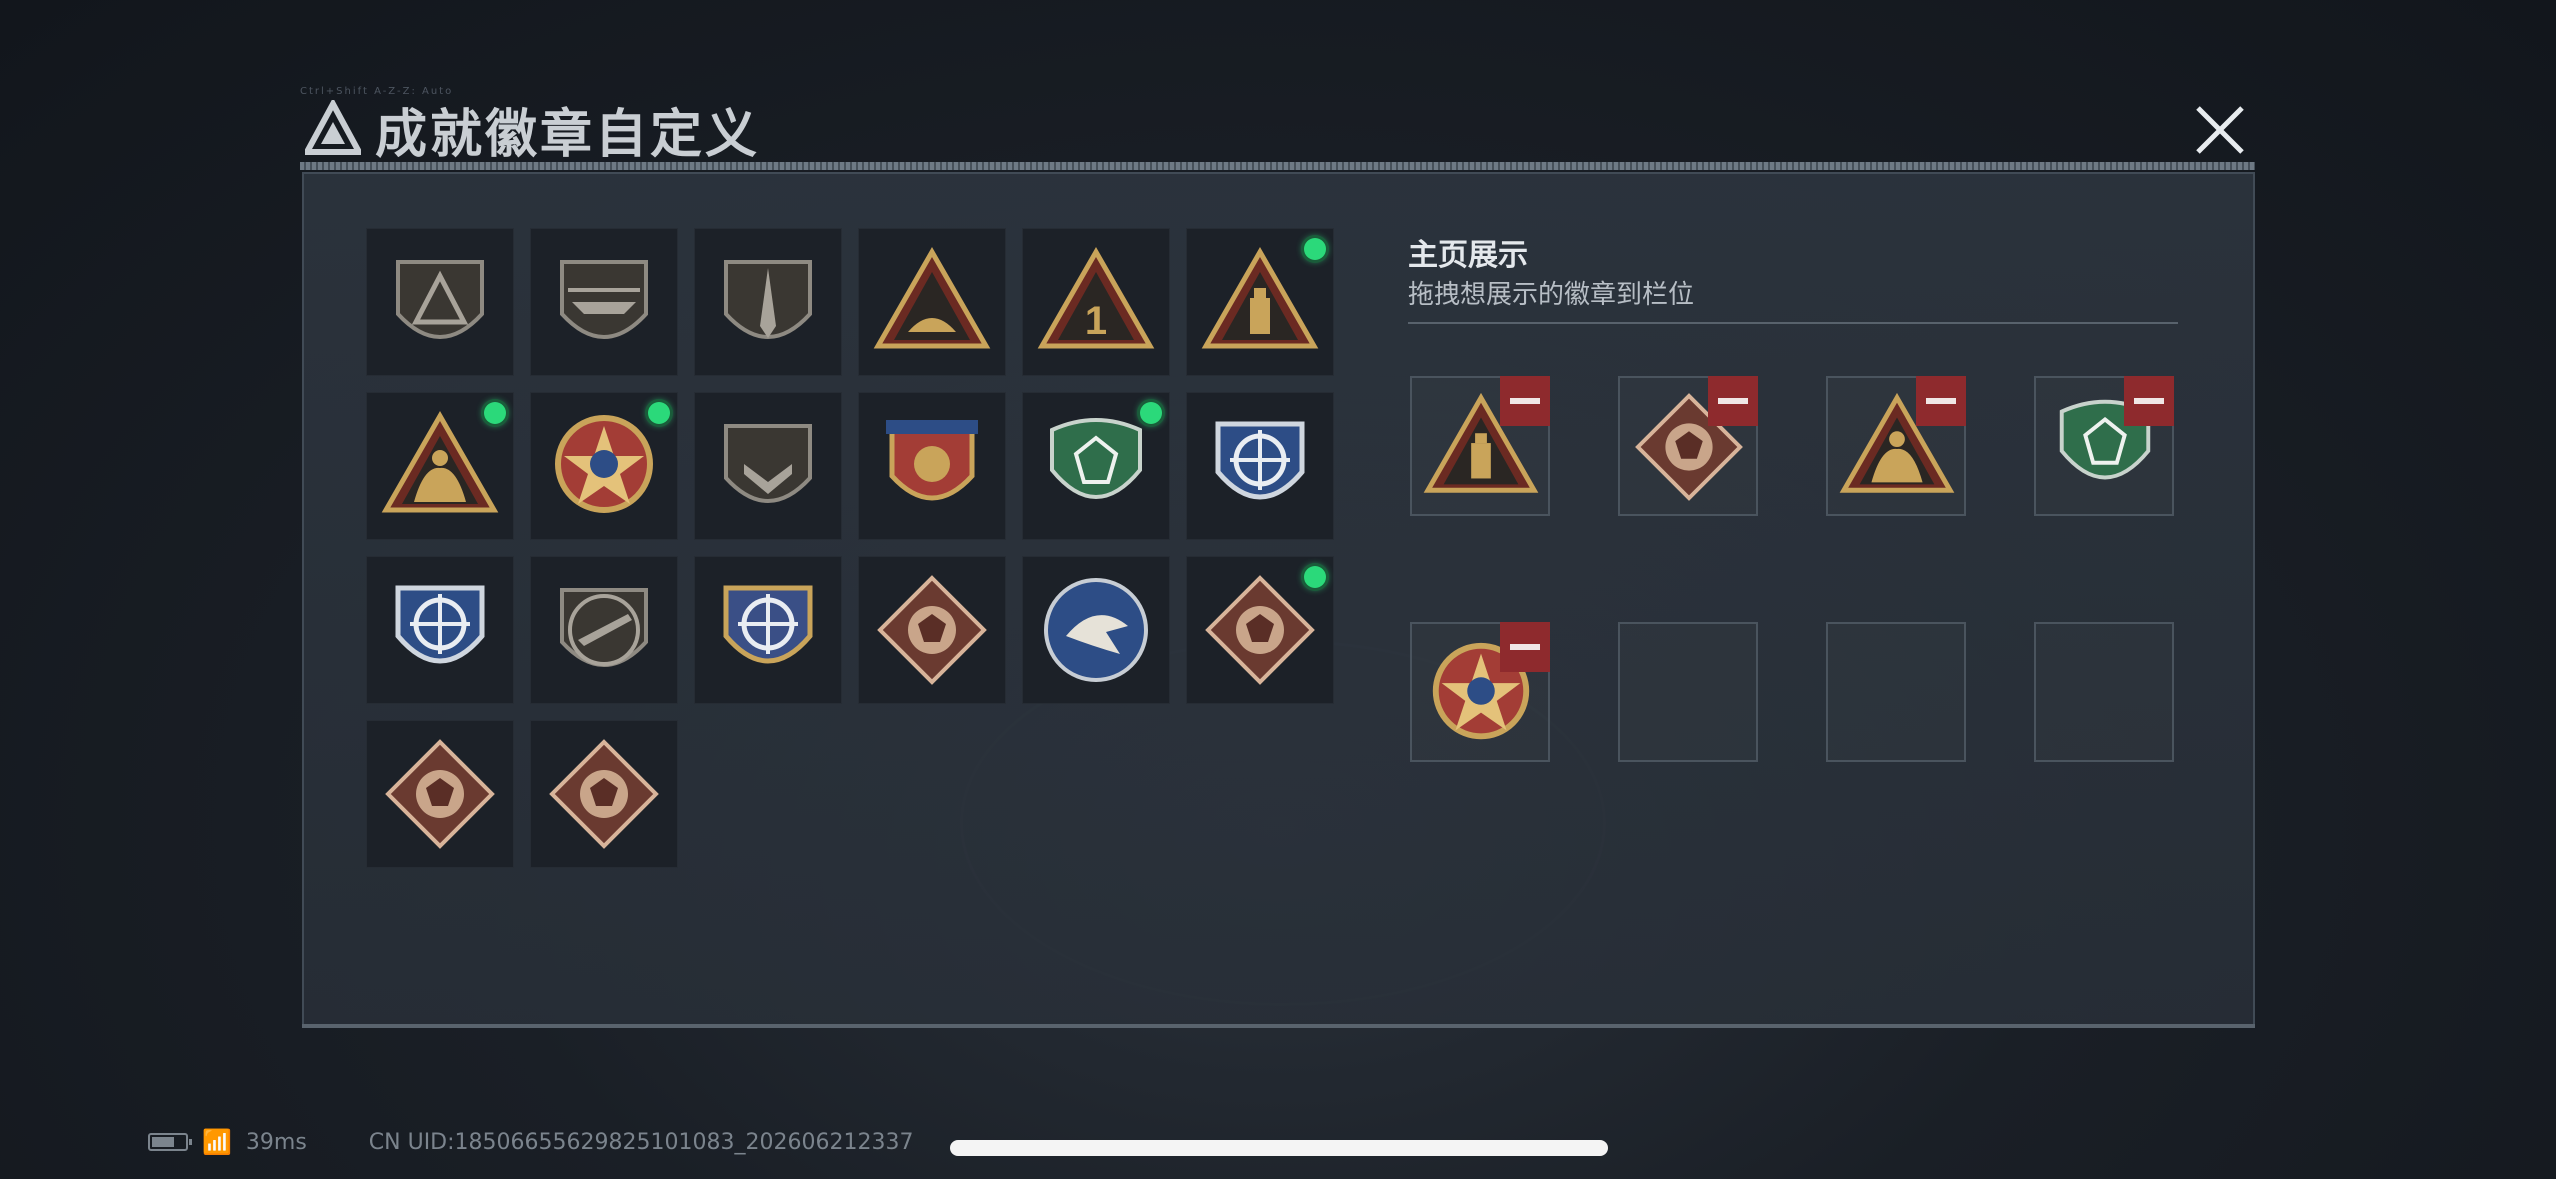 This screenshot has width=2556, height=1179. What do you see at coordinates (276, 1142) in the screenshot?
I see `ping-text: 39ms` at bounding box center [276, 1142].